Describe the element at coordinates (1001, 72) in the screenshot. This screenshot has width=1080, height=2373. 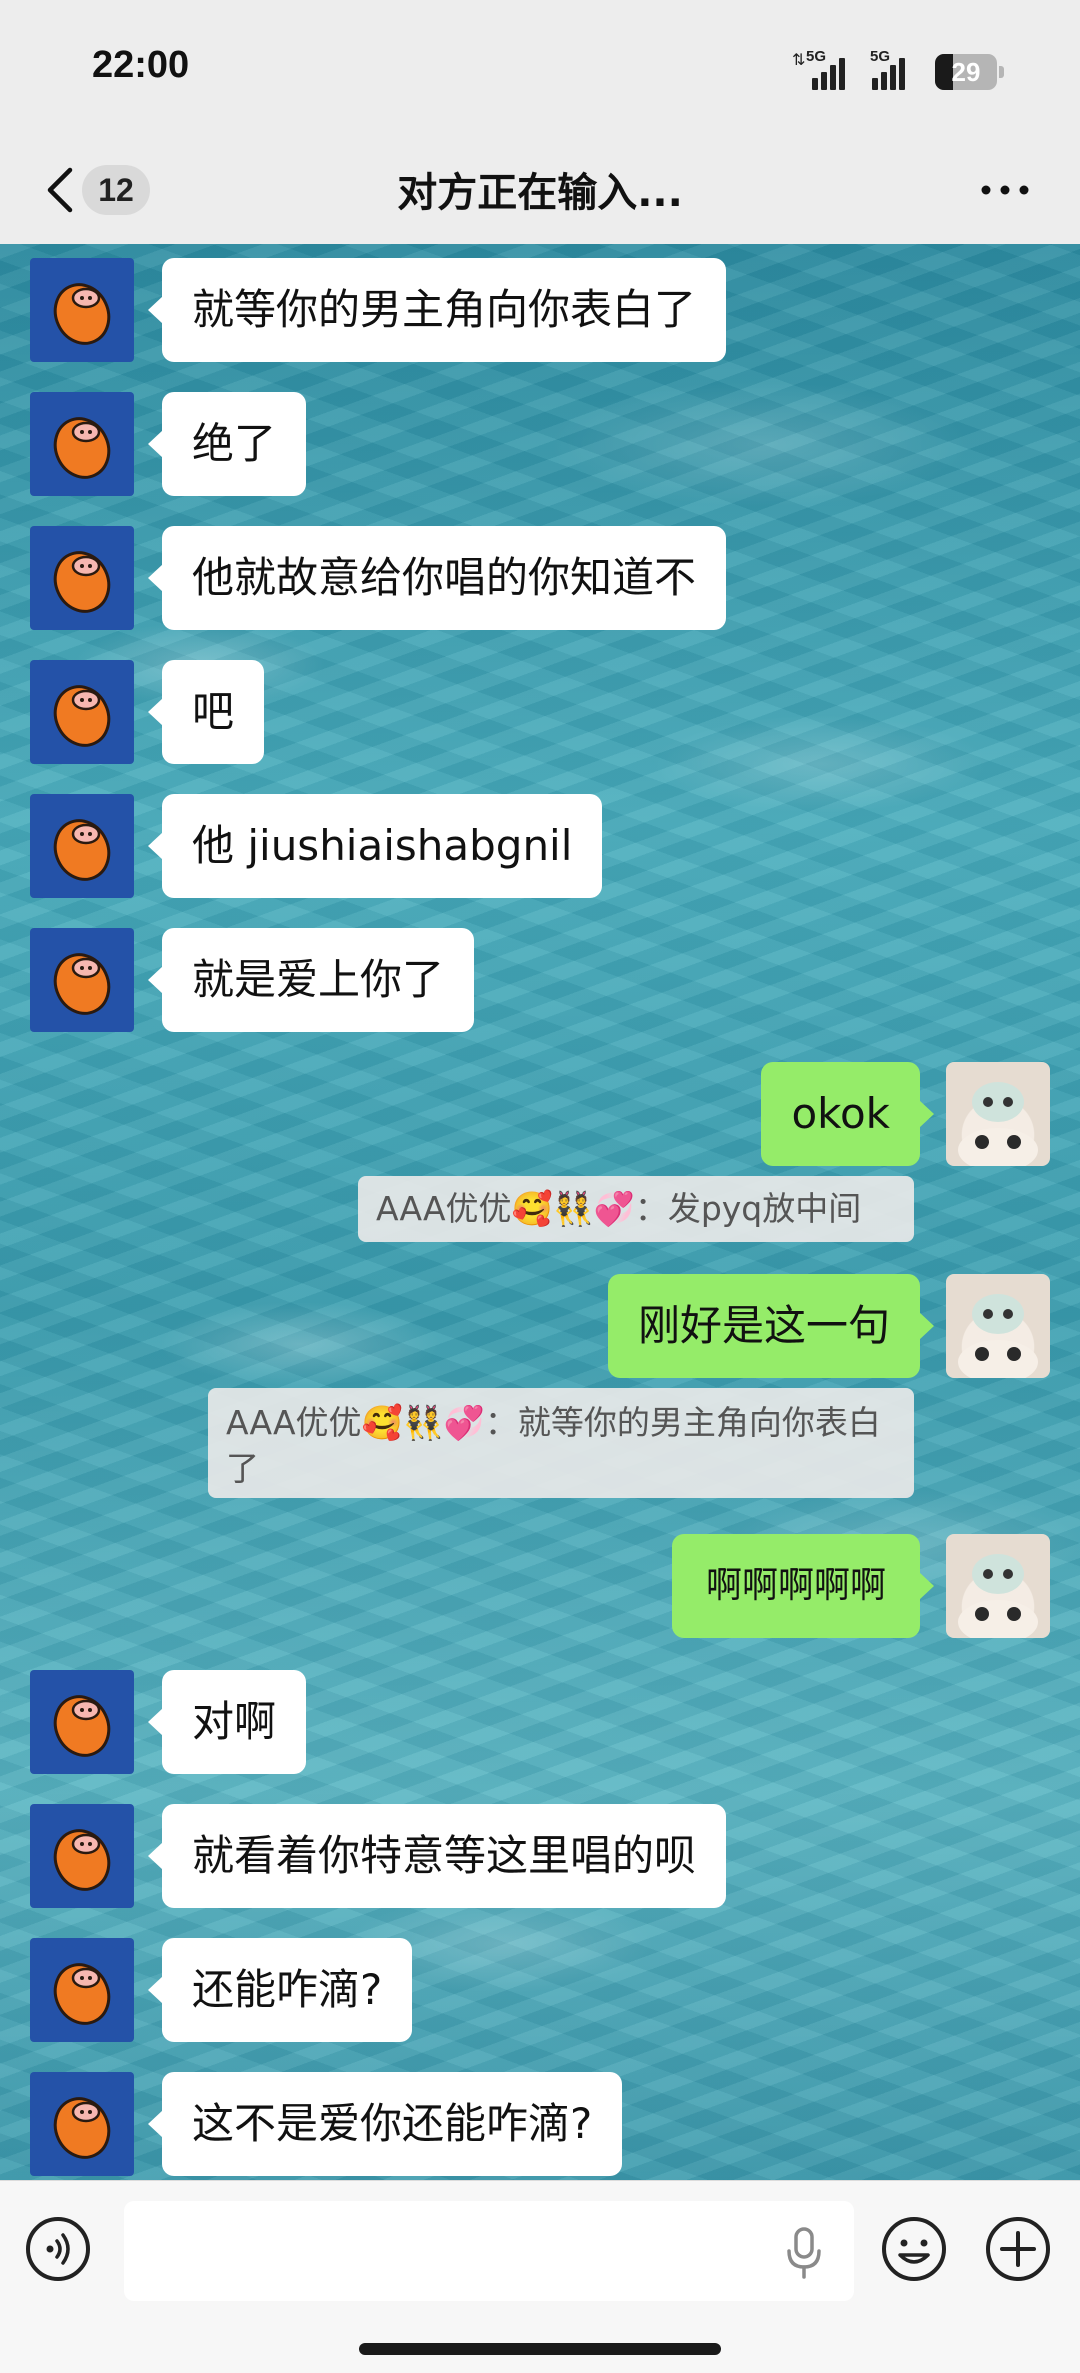
I see `battery-tip` at that location.